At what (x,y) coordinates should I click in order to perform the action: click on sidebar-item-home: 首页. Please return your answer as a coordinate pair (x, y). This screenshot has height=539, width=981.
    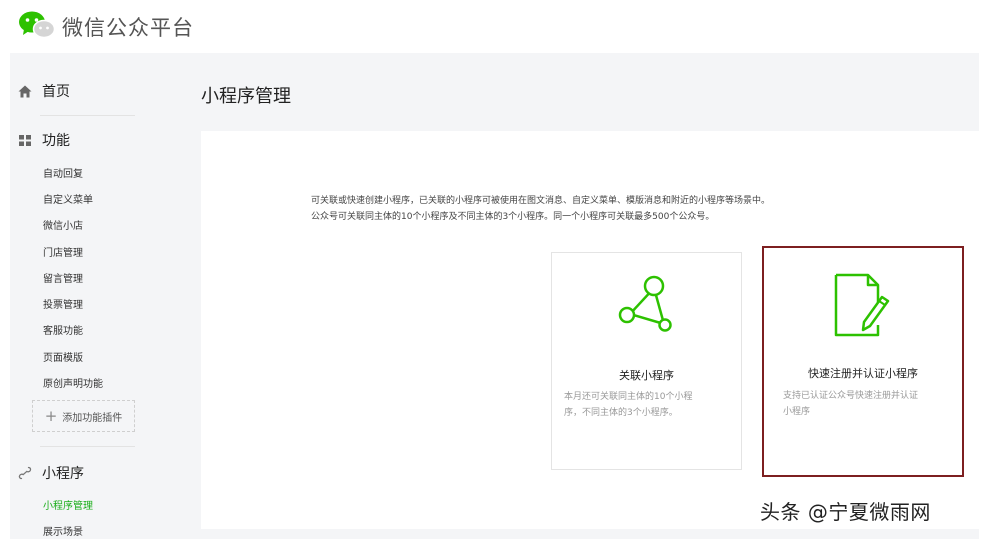
    Looking at the image, I should click on (44, 91).